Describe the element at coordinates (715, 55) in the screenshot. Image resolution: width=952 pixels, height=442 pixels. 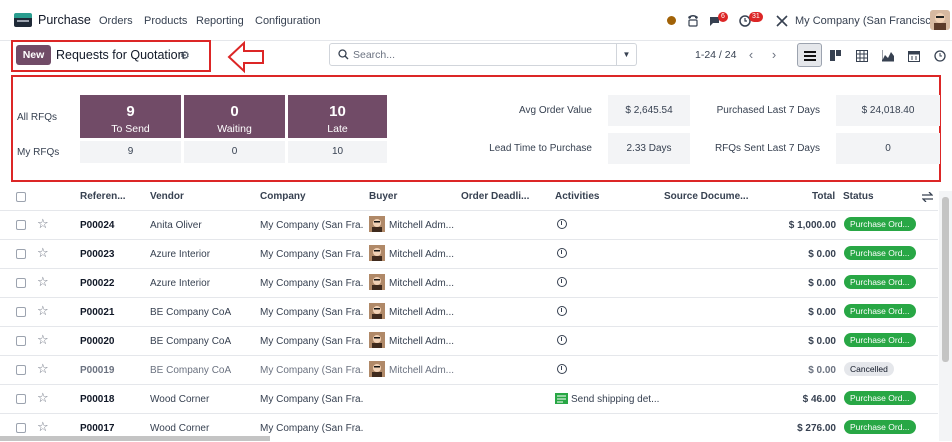
I see `pager-value: 1-24 / 24` at that location.